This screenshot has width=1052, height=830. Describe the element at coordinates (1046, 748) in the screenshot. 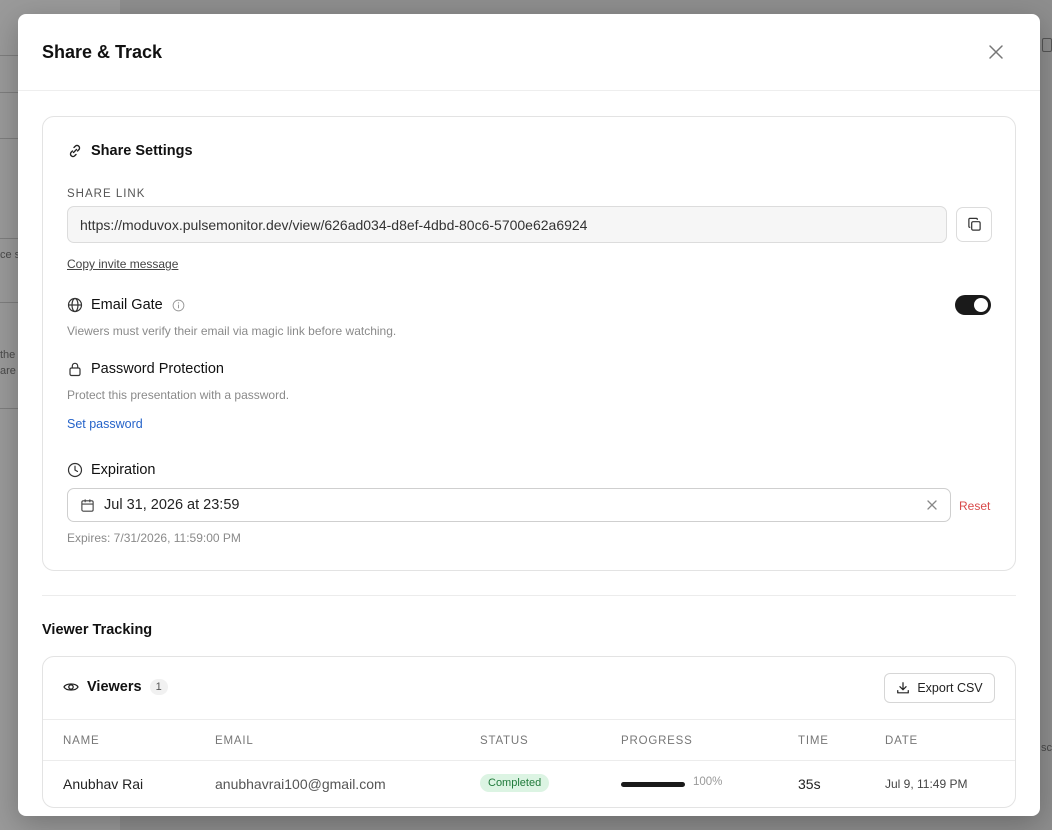

I see `background-text: sc` at that location.